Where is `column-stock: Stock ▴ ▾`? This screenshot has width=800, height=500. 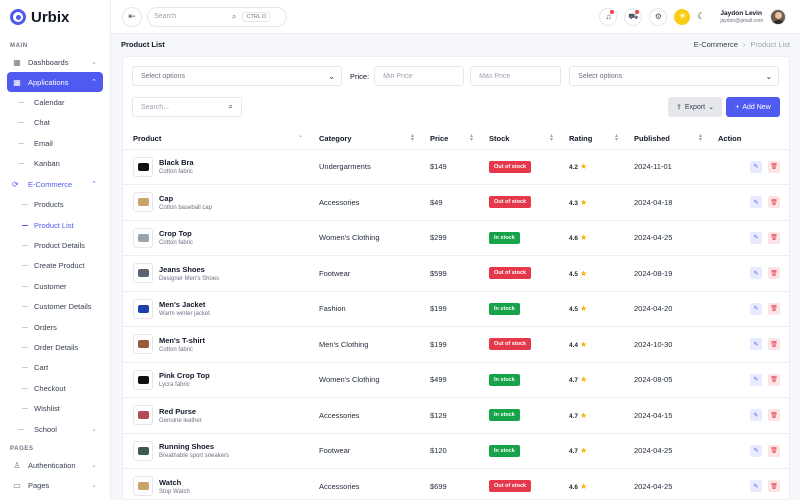
column-stock: Stock ▴ ▾ is located at coordinates (519, 139).